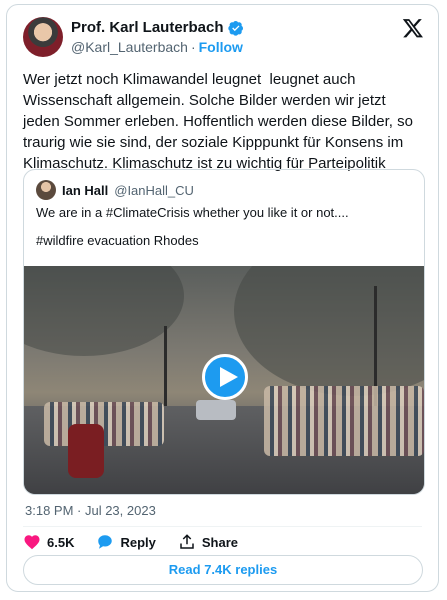  I want to click on x-logo-icon, so click(413, 28).